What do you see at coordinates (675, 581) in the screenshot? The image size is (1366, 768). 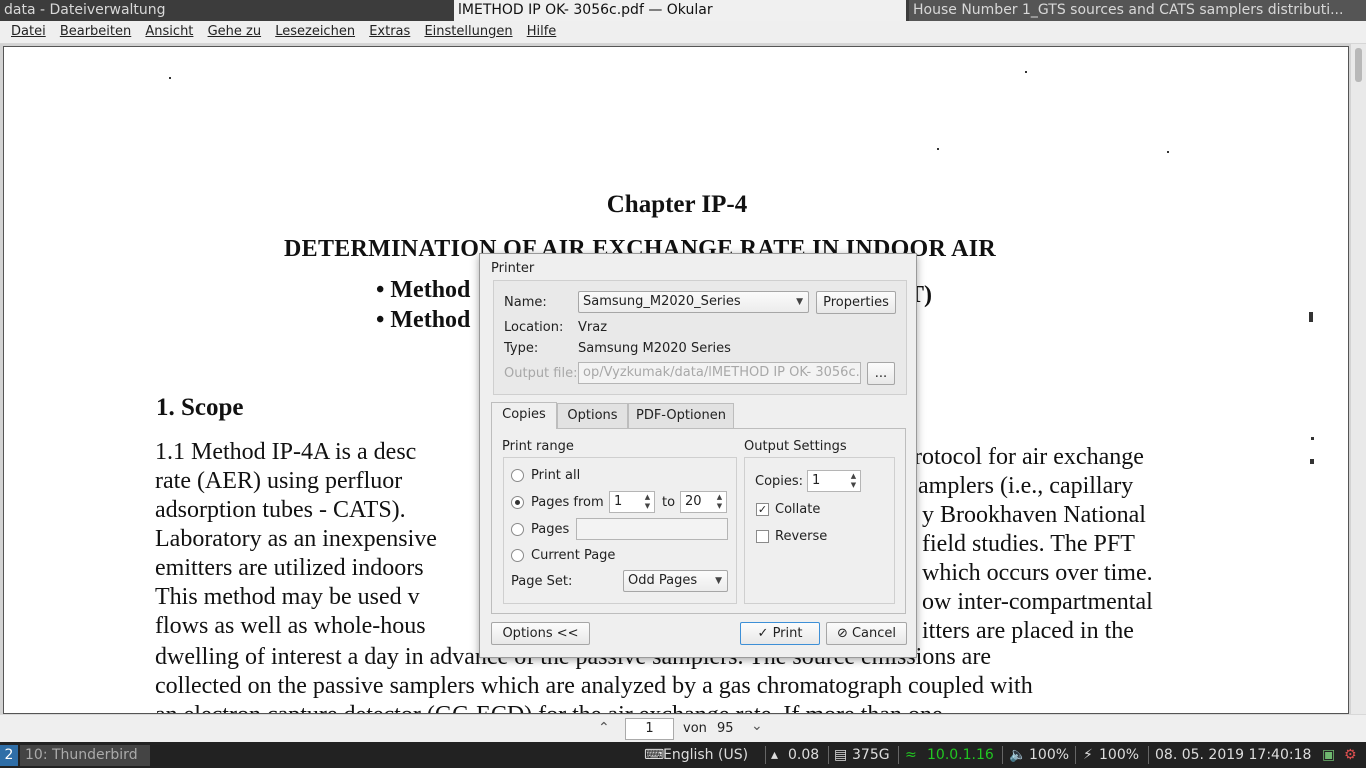 I see `page-set-select: Odd Pages ▼` at bounding box center [675, 581].